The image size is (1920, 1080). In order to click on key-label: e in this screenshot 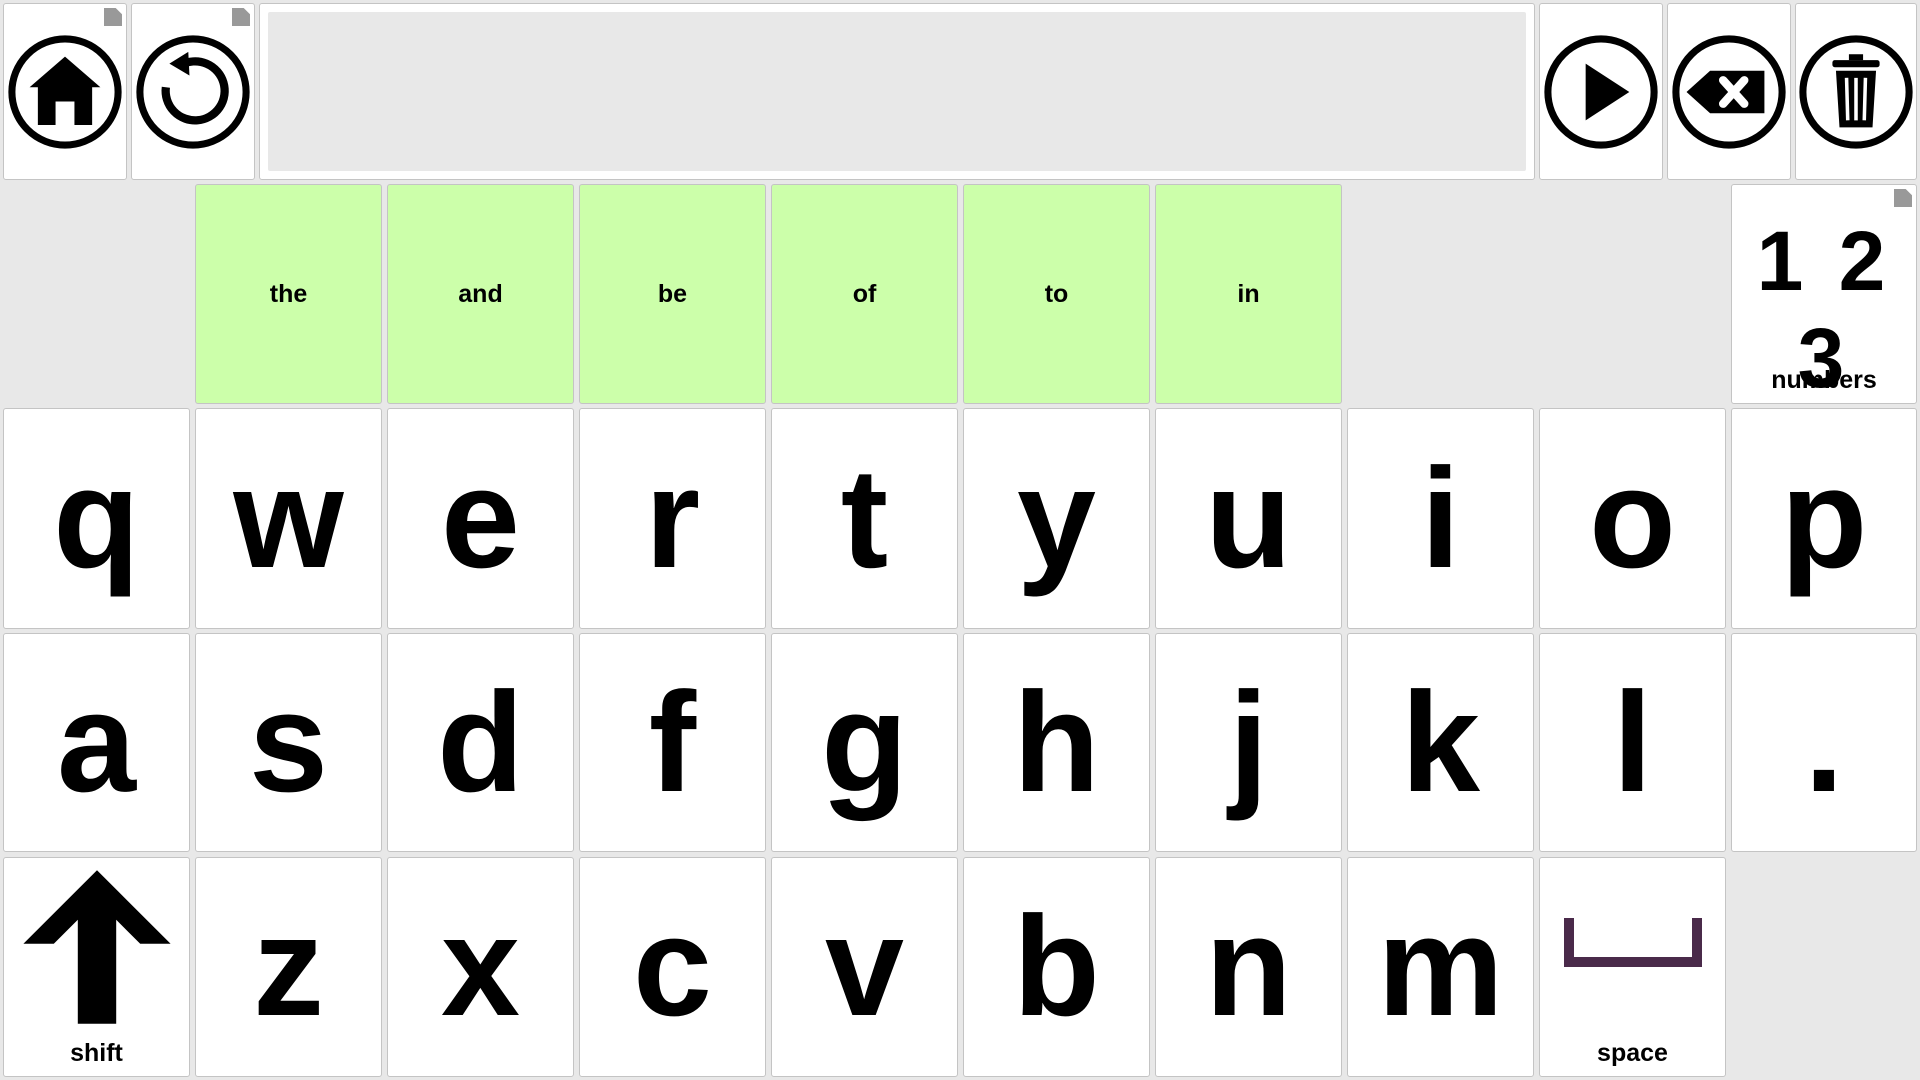, I will do `click(480, 518)`.